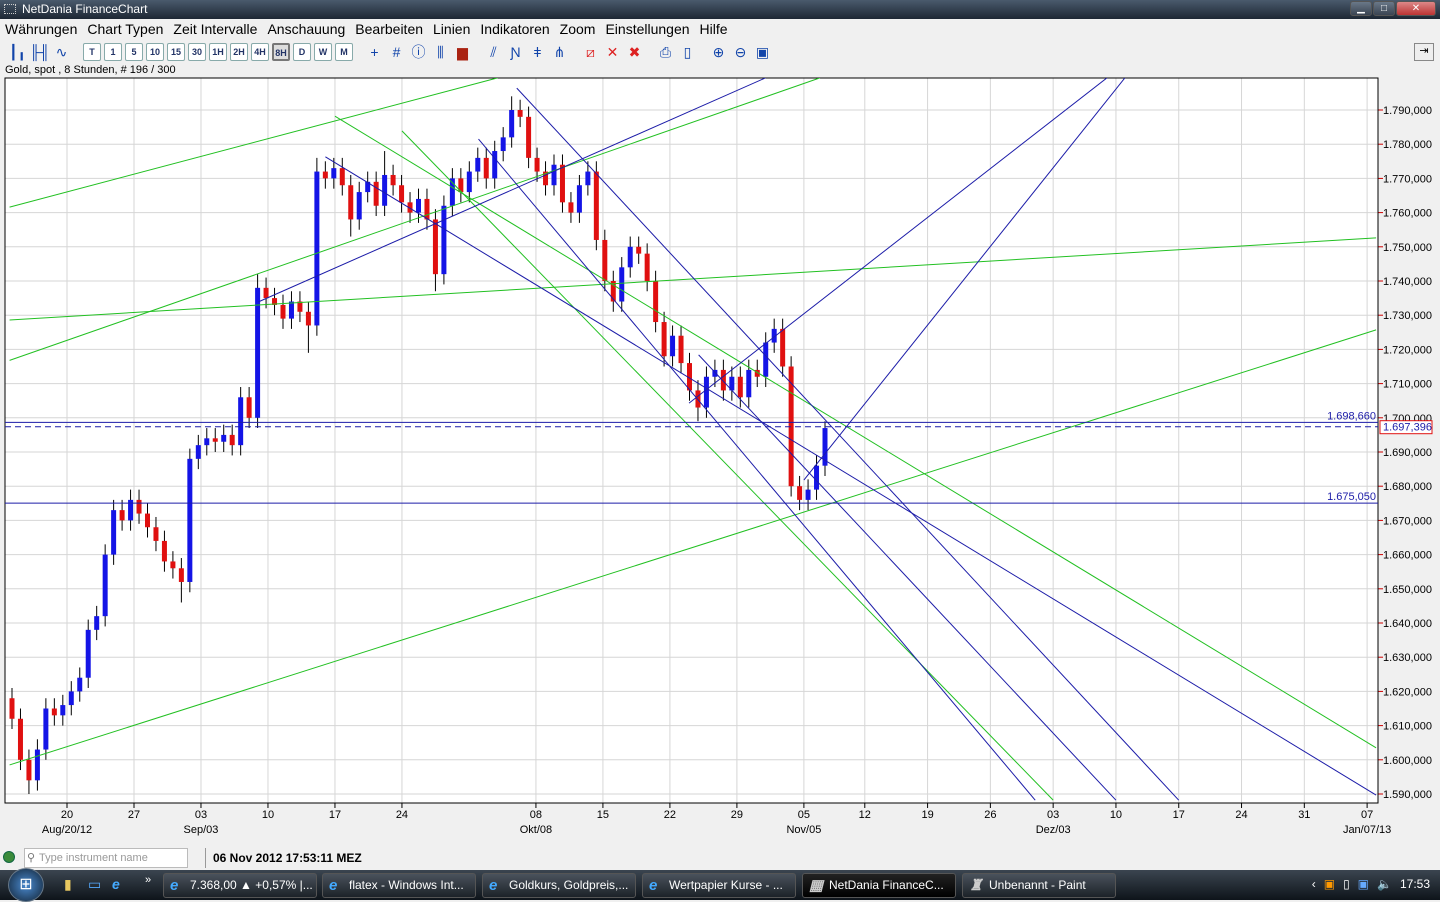 The width and height of the screenshot is (1440, 902). Describe the element at coordinates (1407, 428) in the screenshot. I see `last-price-label: 1.697,396` at that location.